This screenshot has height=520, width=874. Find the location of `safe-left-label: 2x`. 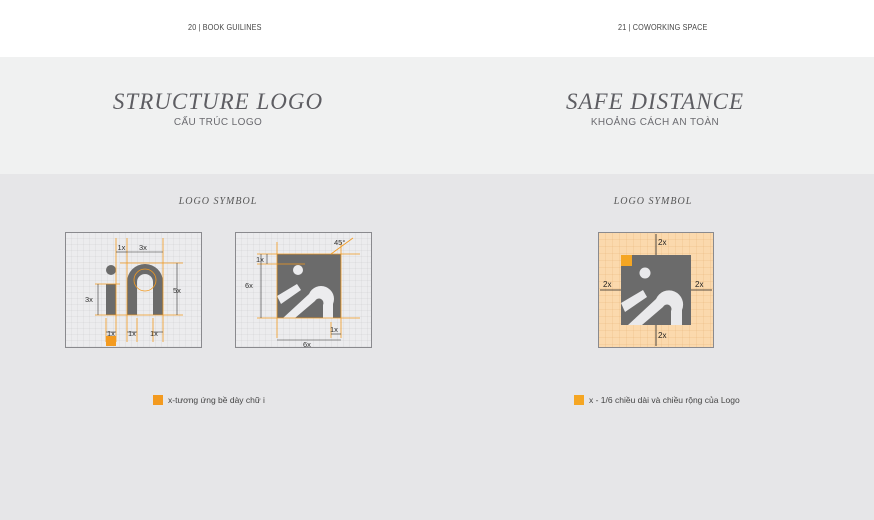

safe-left-label: 2x is located at coordinates (607, 284).